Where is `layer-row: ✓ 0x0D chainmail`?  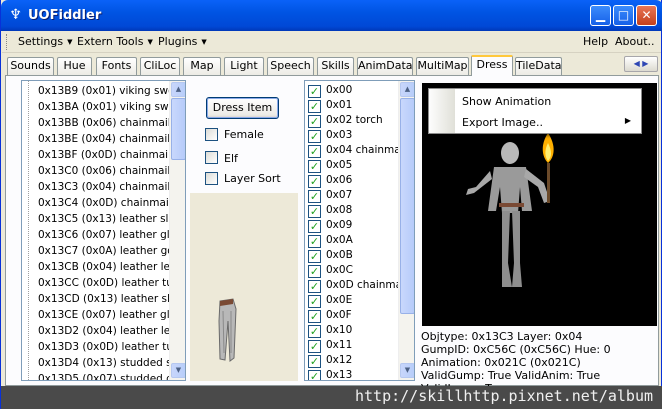
layer-row: ✓ 0x0D chainmail is located at coordinates (358, 285).